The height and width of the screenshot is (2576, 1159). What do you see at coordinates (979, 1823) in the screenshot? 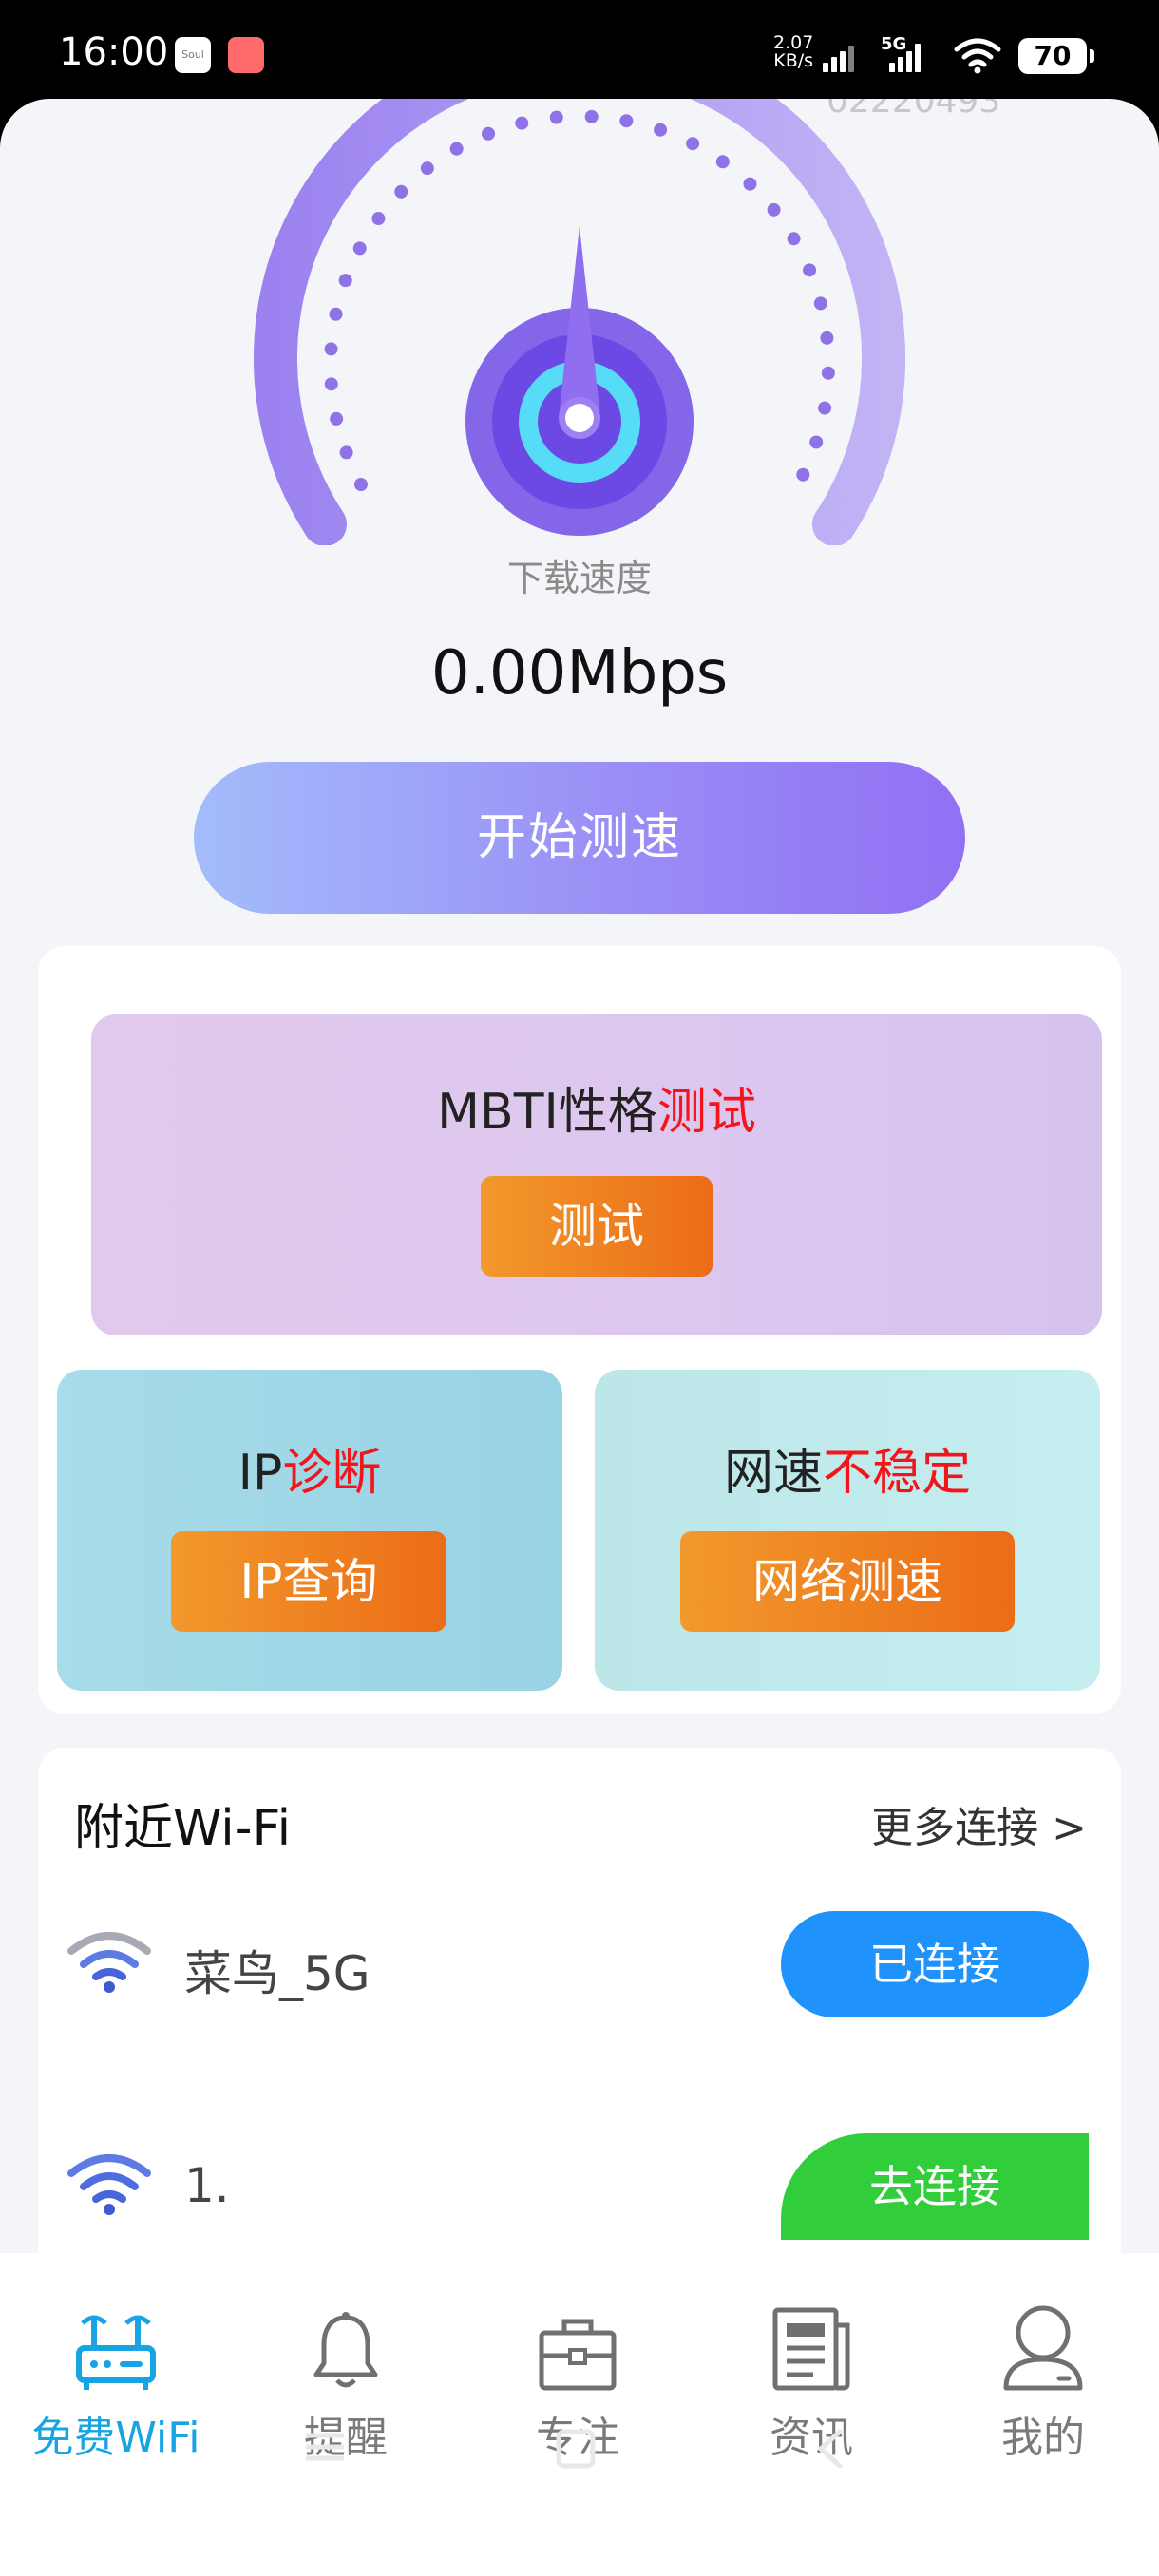
I see `more-connections-link: 更多连接 >` at bounding box center [979, 1823].